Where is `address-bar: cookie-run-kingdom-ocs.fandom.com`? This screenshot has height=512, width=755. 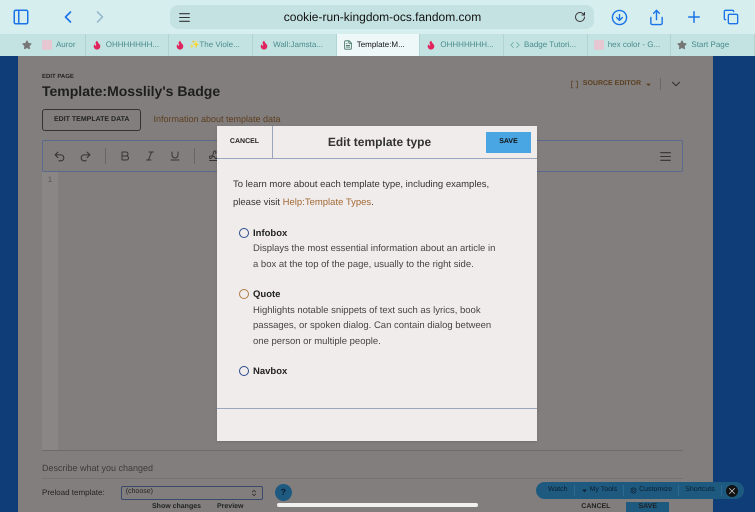 address-bar: cookie-run-kingdom-ocs.fandom.com is located at coordinates (382, 17).